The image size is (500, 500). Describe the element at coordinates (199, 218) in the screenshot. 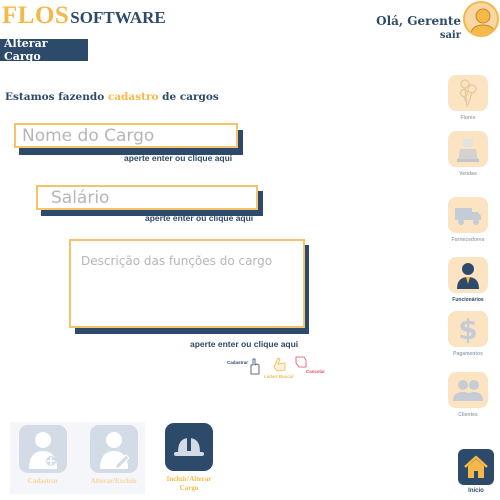

I see `salary-submit-hint: aperte enter ou clique aqui` at that location.